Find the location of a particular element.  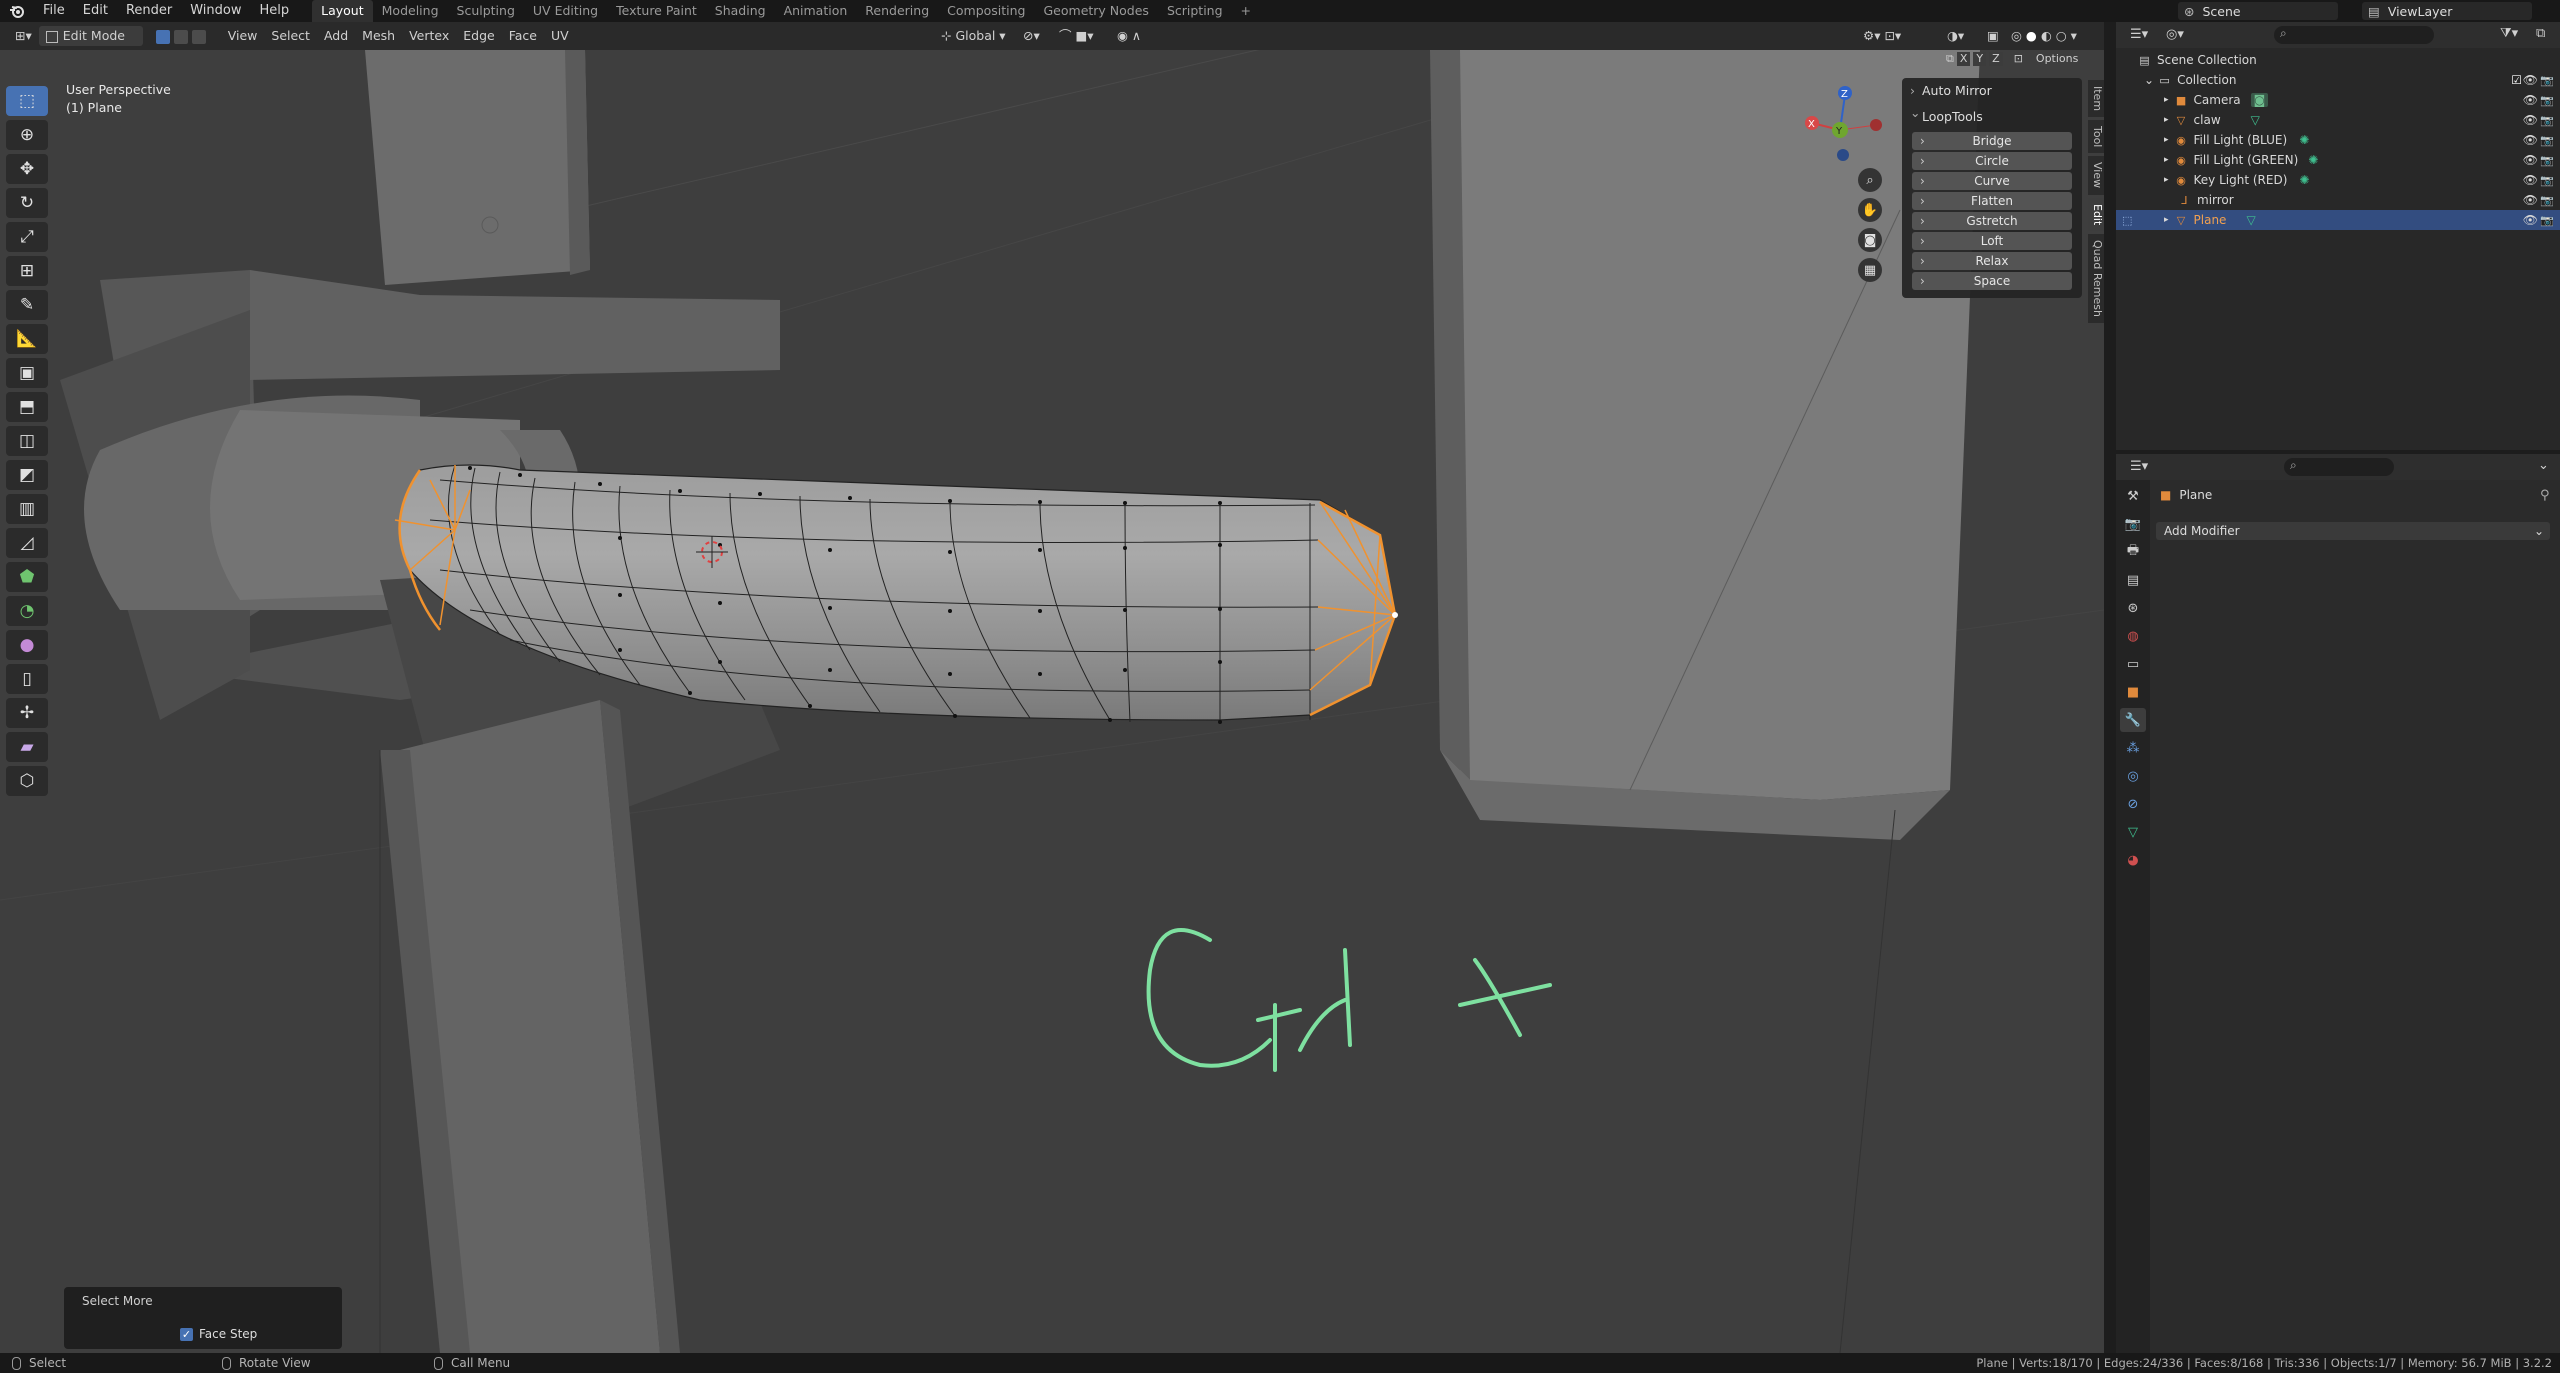

overlays-toggle-icon: ◑▾ is located at coordinates (1955, 36).